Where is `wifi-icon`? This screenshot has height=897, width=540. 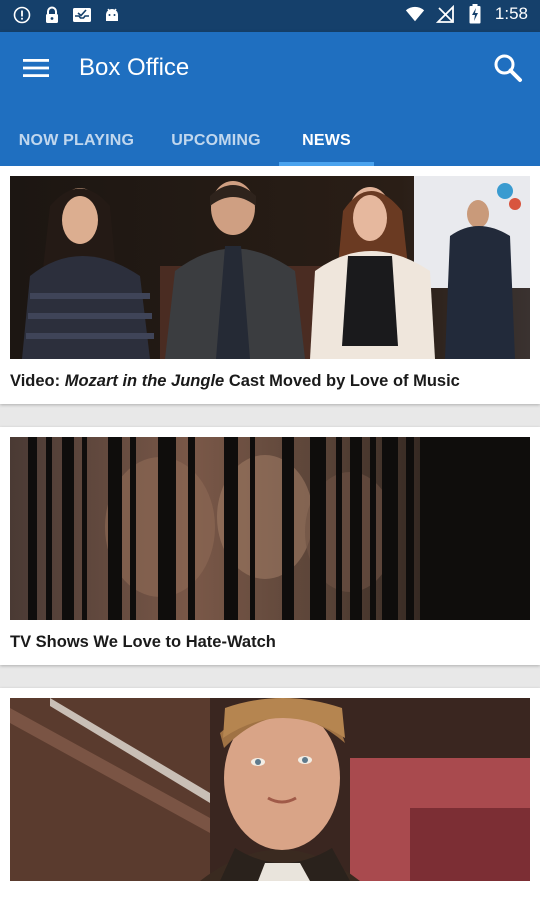
wifi-icon is located at coordinates (415, 14).